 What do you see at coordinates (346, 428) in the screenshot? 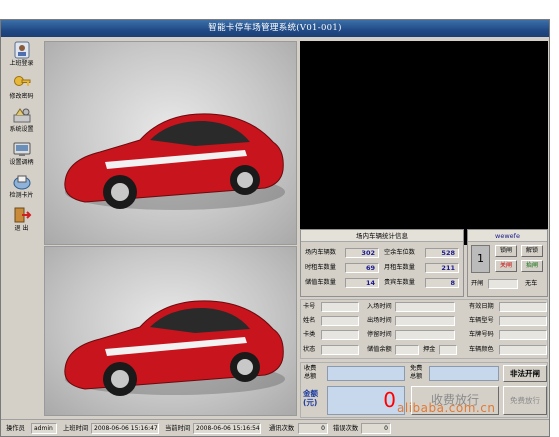
I see `error-count-label: 错误次数` at bounding box center [346, 428].